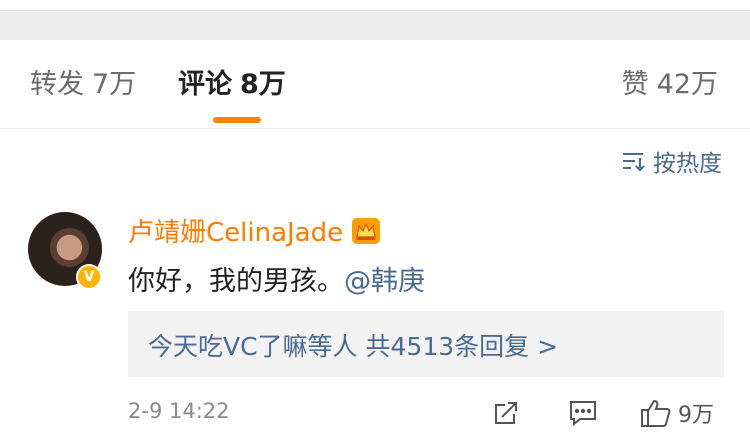  What do you see at coordinates (205, 84) in the screenshot?
I see `tab-comment-label: 评论` at bounding box center [205, 84].